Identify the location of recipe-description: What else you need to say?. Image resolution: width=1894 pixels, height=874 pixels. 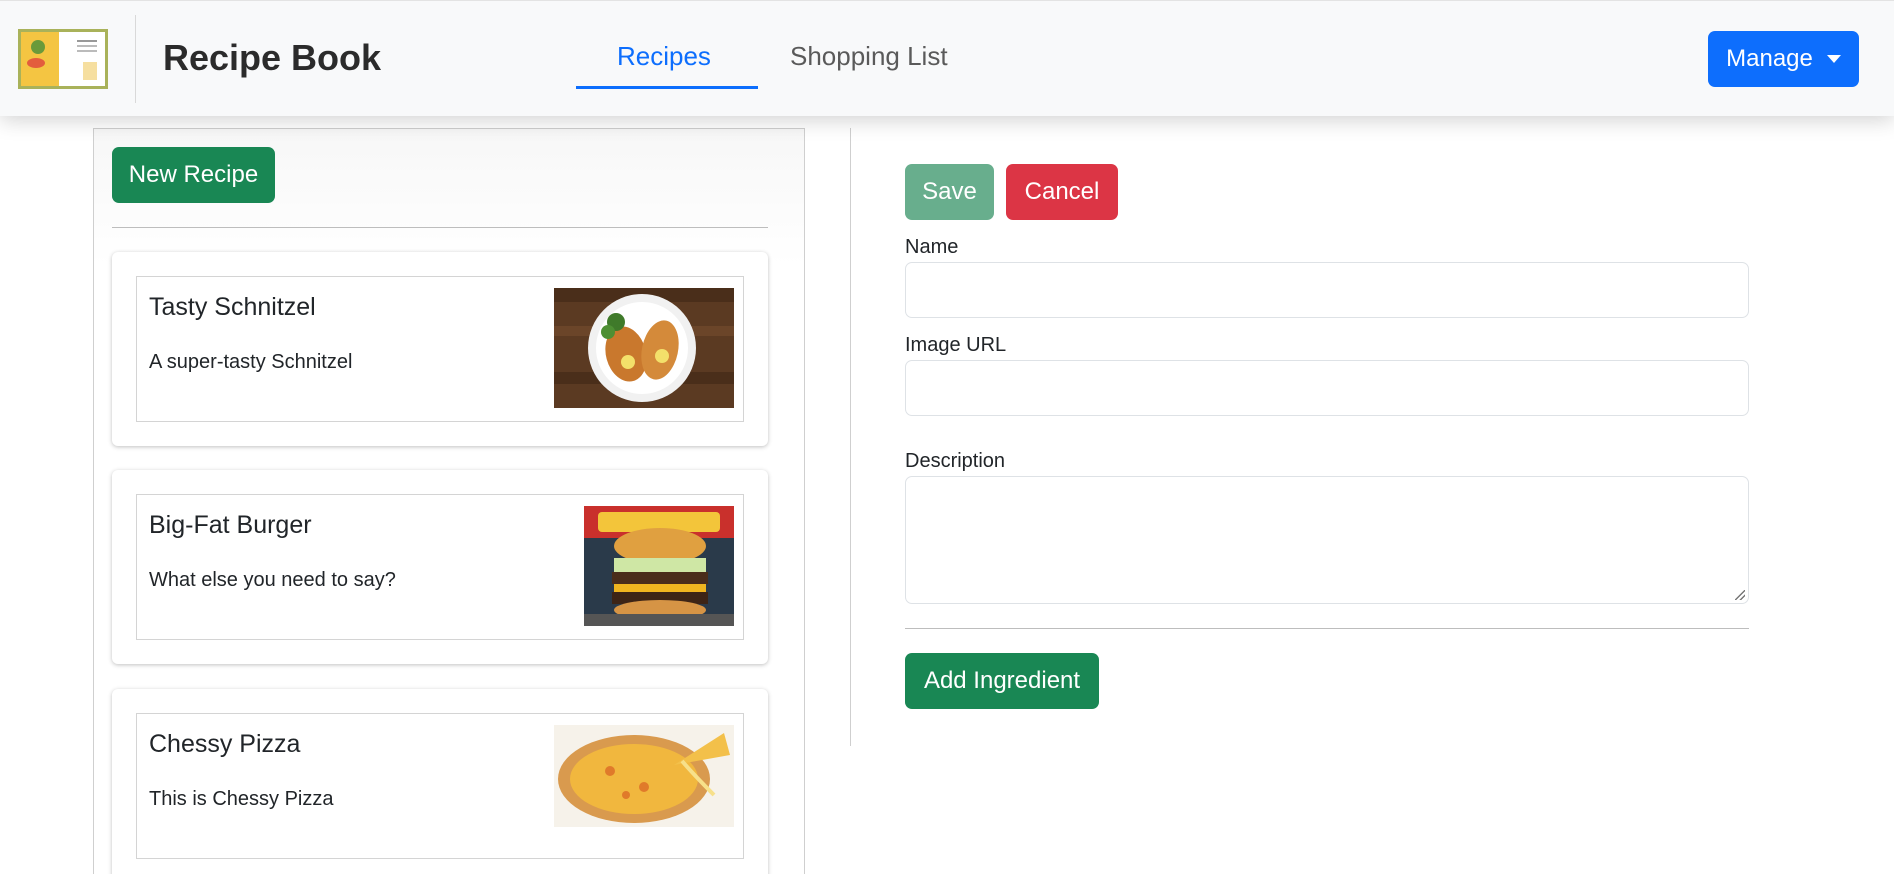
(272, 580).